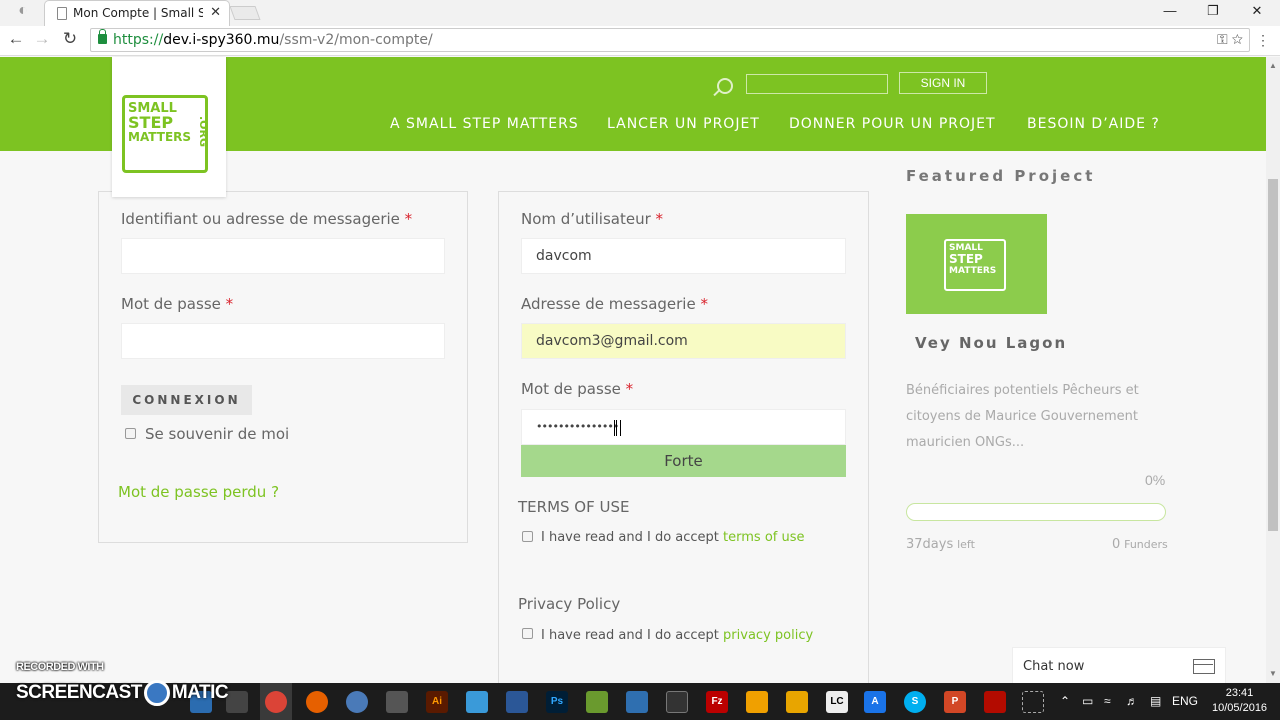 The height and width of the screenshot is (720, 1280). Describe the element at coordinates (1230, 39) in the screenshot. I see `bookmark-star-icon: ⚿ ☆` at that location.